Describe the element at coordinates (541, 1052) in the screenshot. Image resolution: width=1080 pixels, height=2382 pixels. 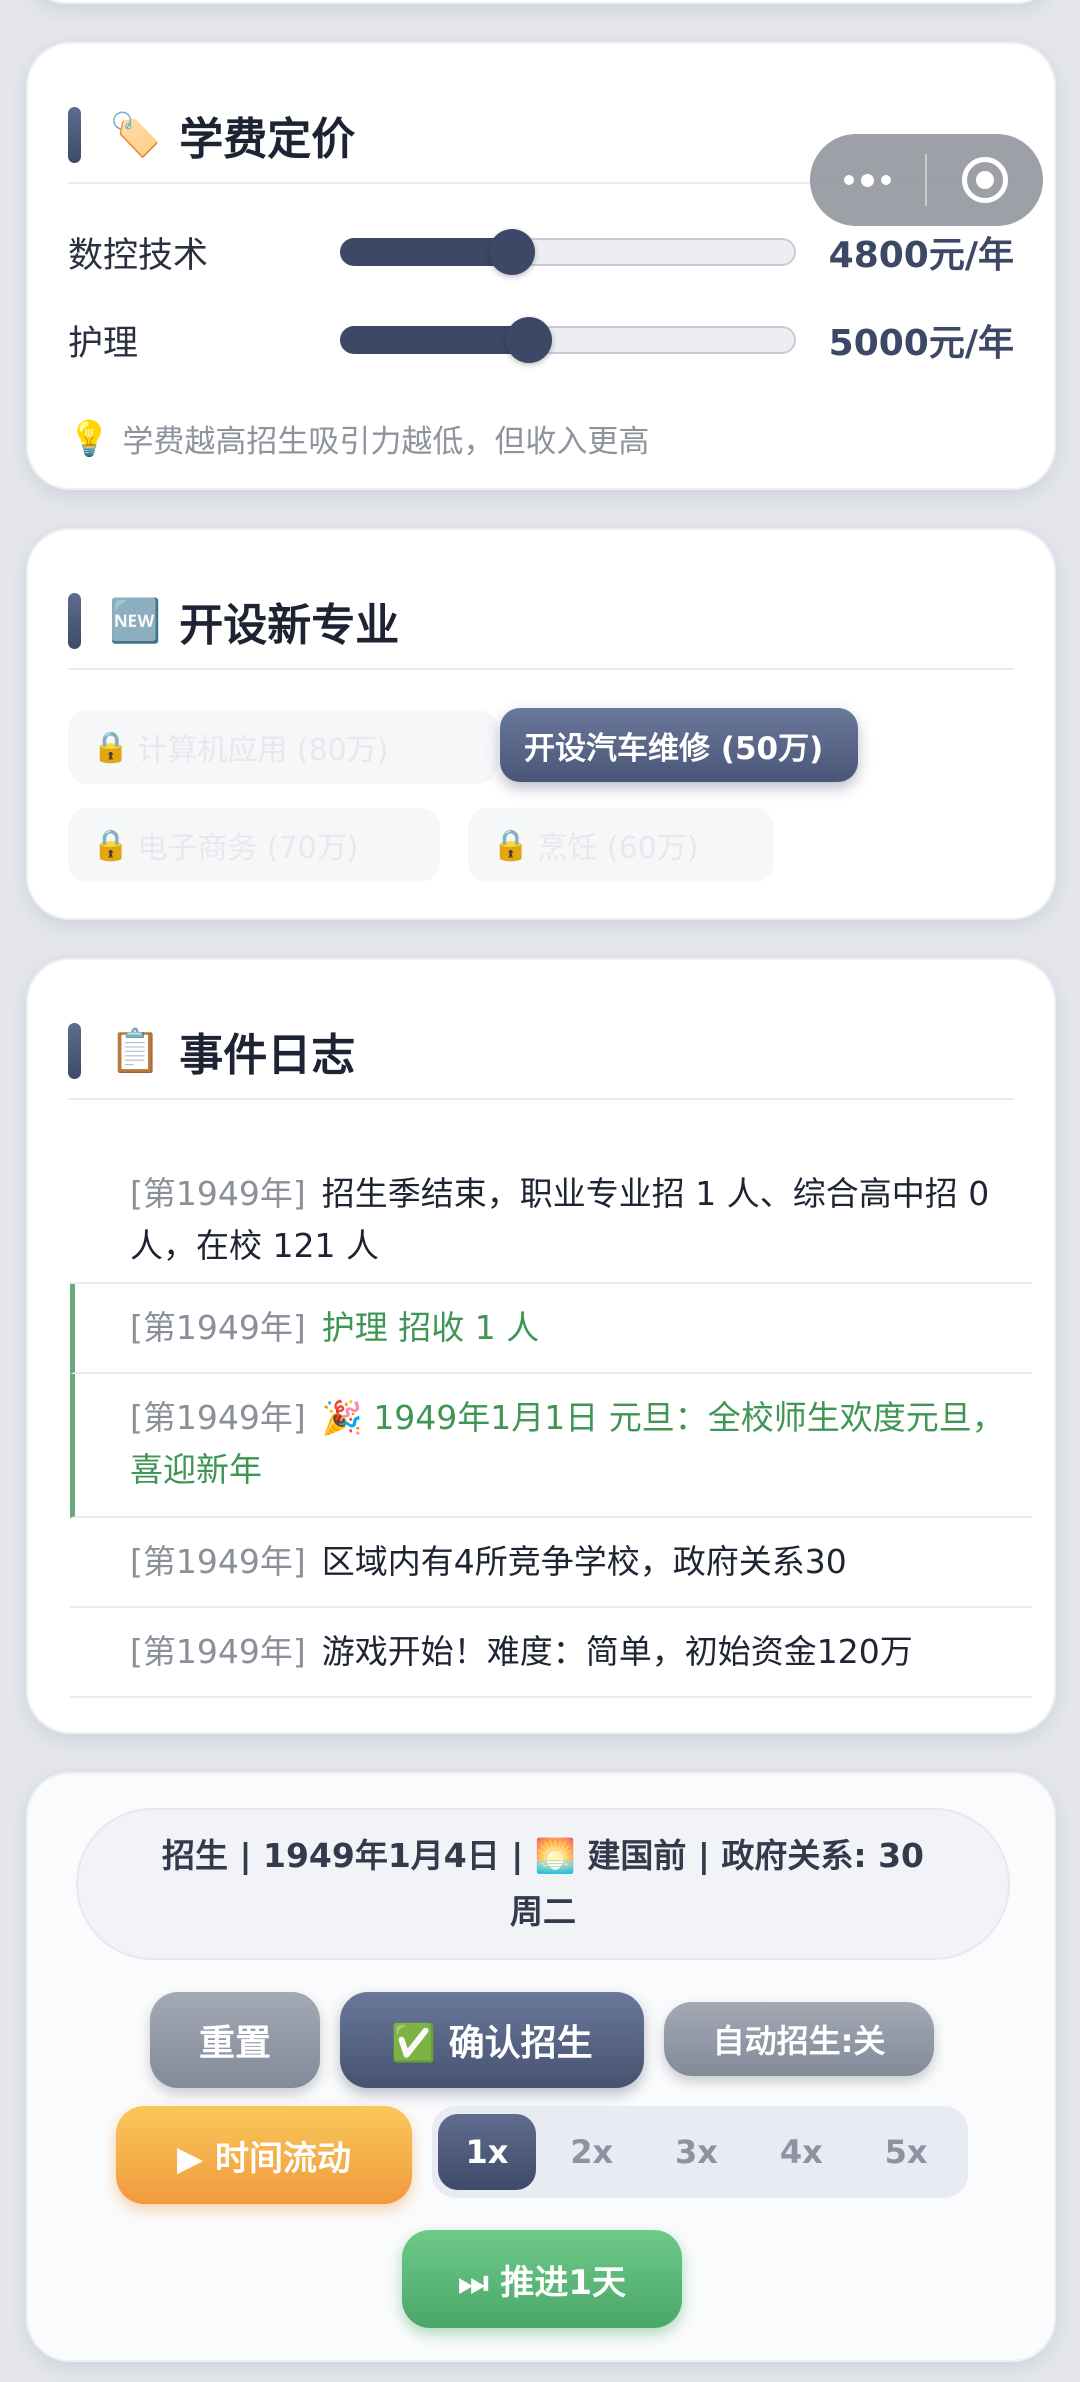
I see `event-log-header: 📋 事件日志` at that location.